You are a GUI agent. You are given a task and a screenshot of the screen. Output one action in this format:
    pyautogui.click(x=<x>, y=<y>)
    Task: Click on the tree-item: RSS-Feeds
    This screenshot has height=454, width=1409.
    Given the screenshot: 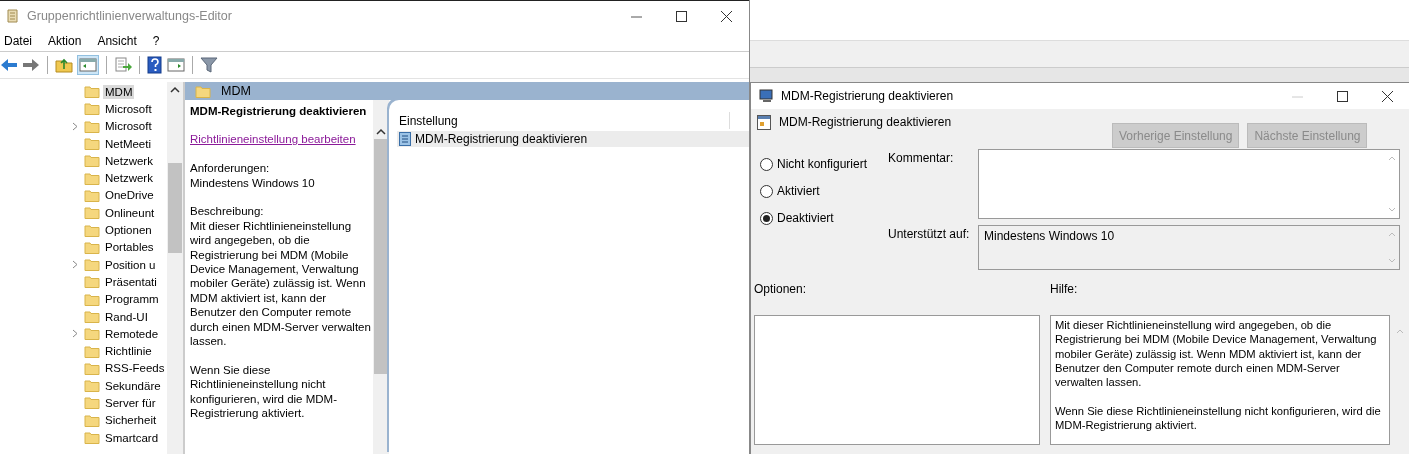 What is the action you would take?
    pyautogui.click(x=135, y=368)
    